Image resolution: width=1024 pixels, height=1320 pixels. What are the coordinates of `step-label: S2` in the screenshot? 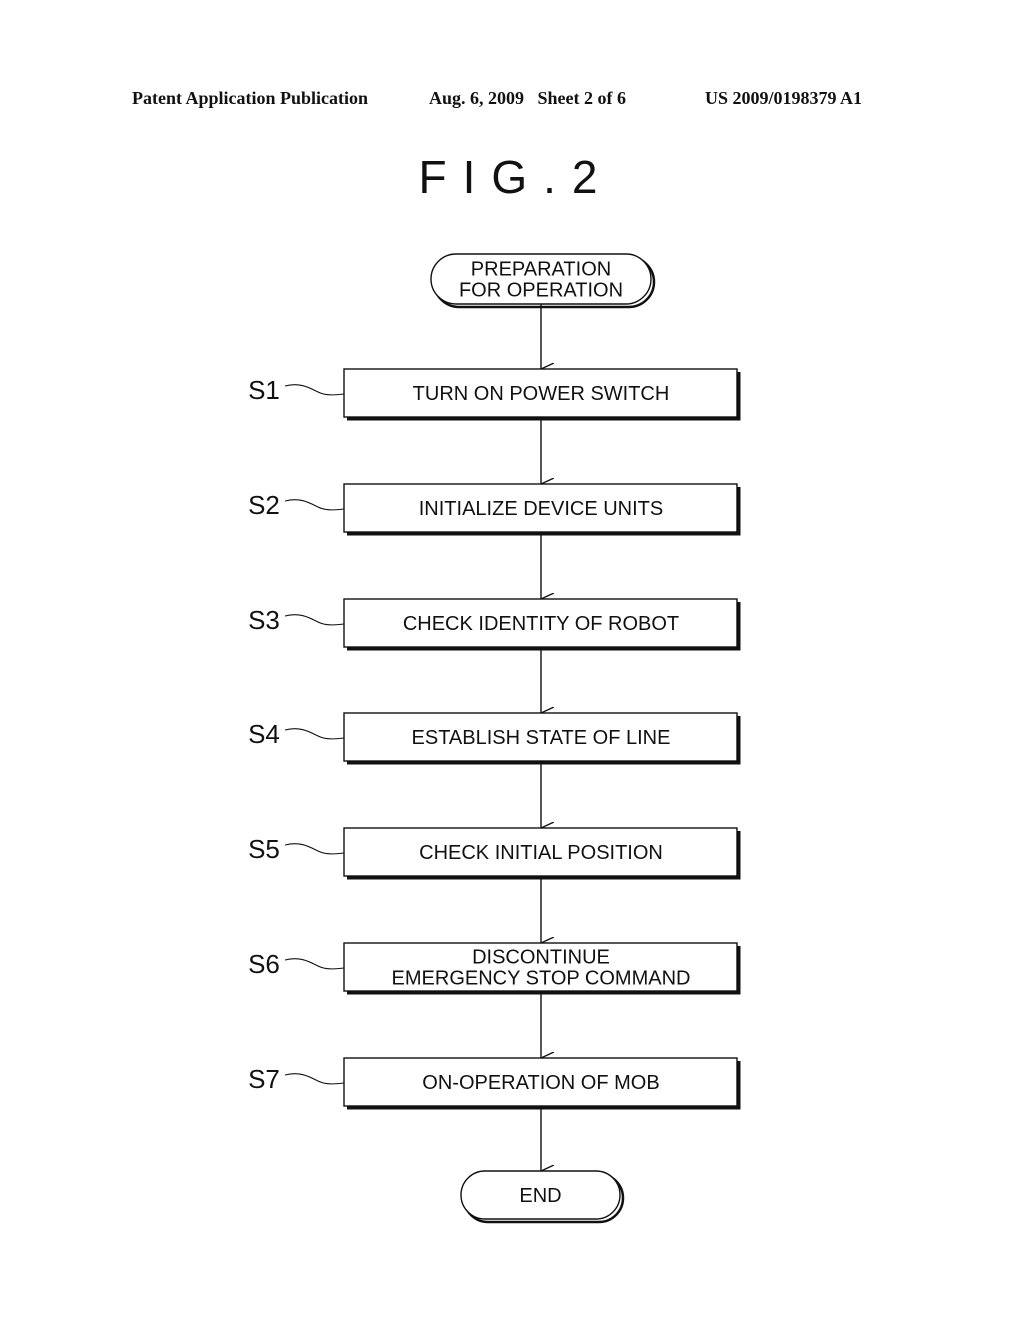 It's located at (264, 505).